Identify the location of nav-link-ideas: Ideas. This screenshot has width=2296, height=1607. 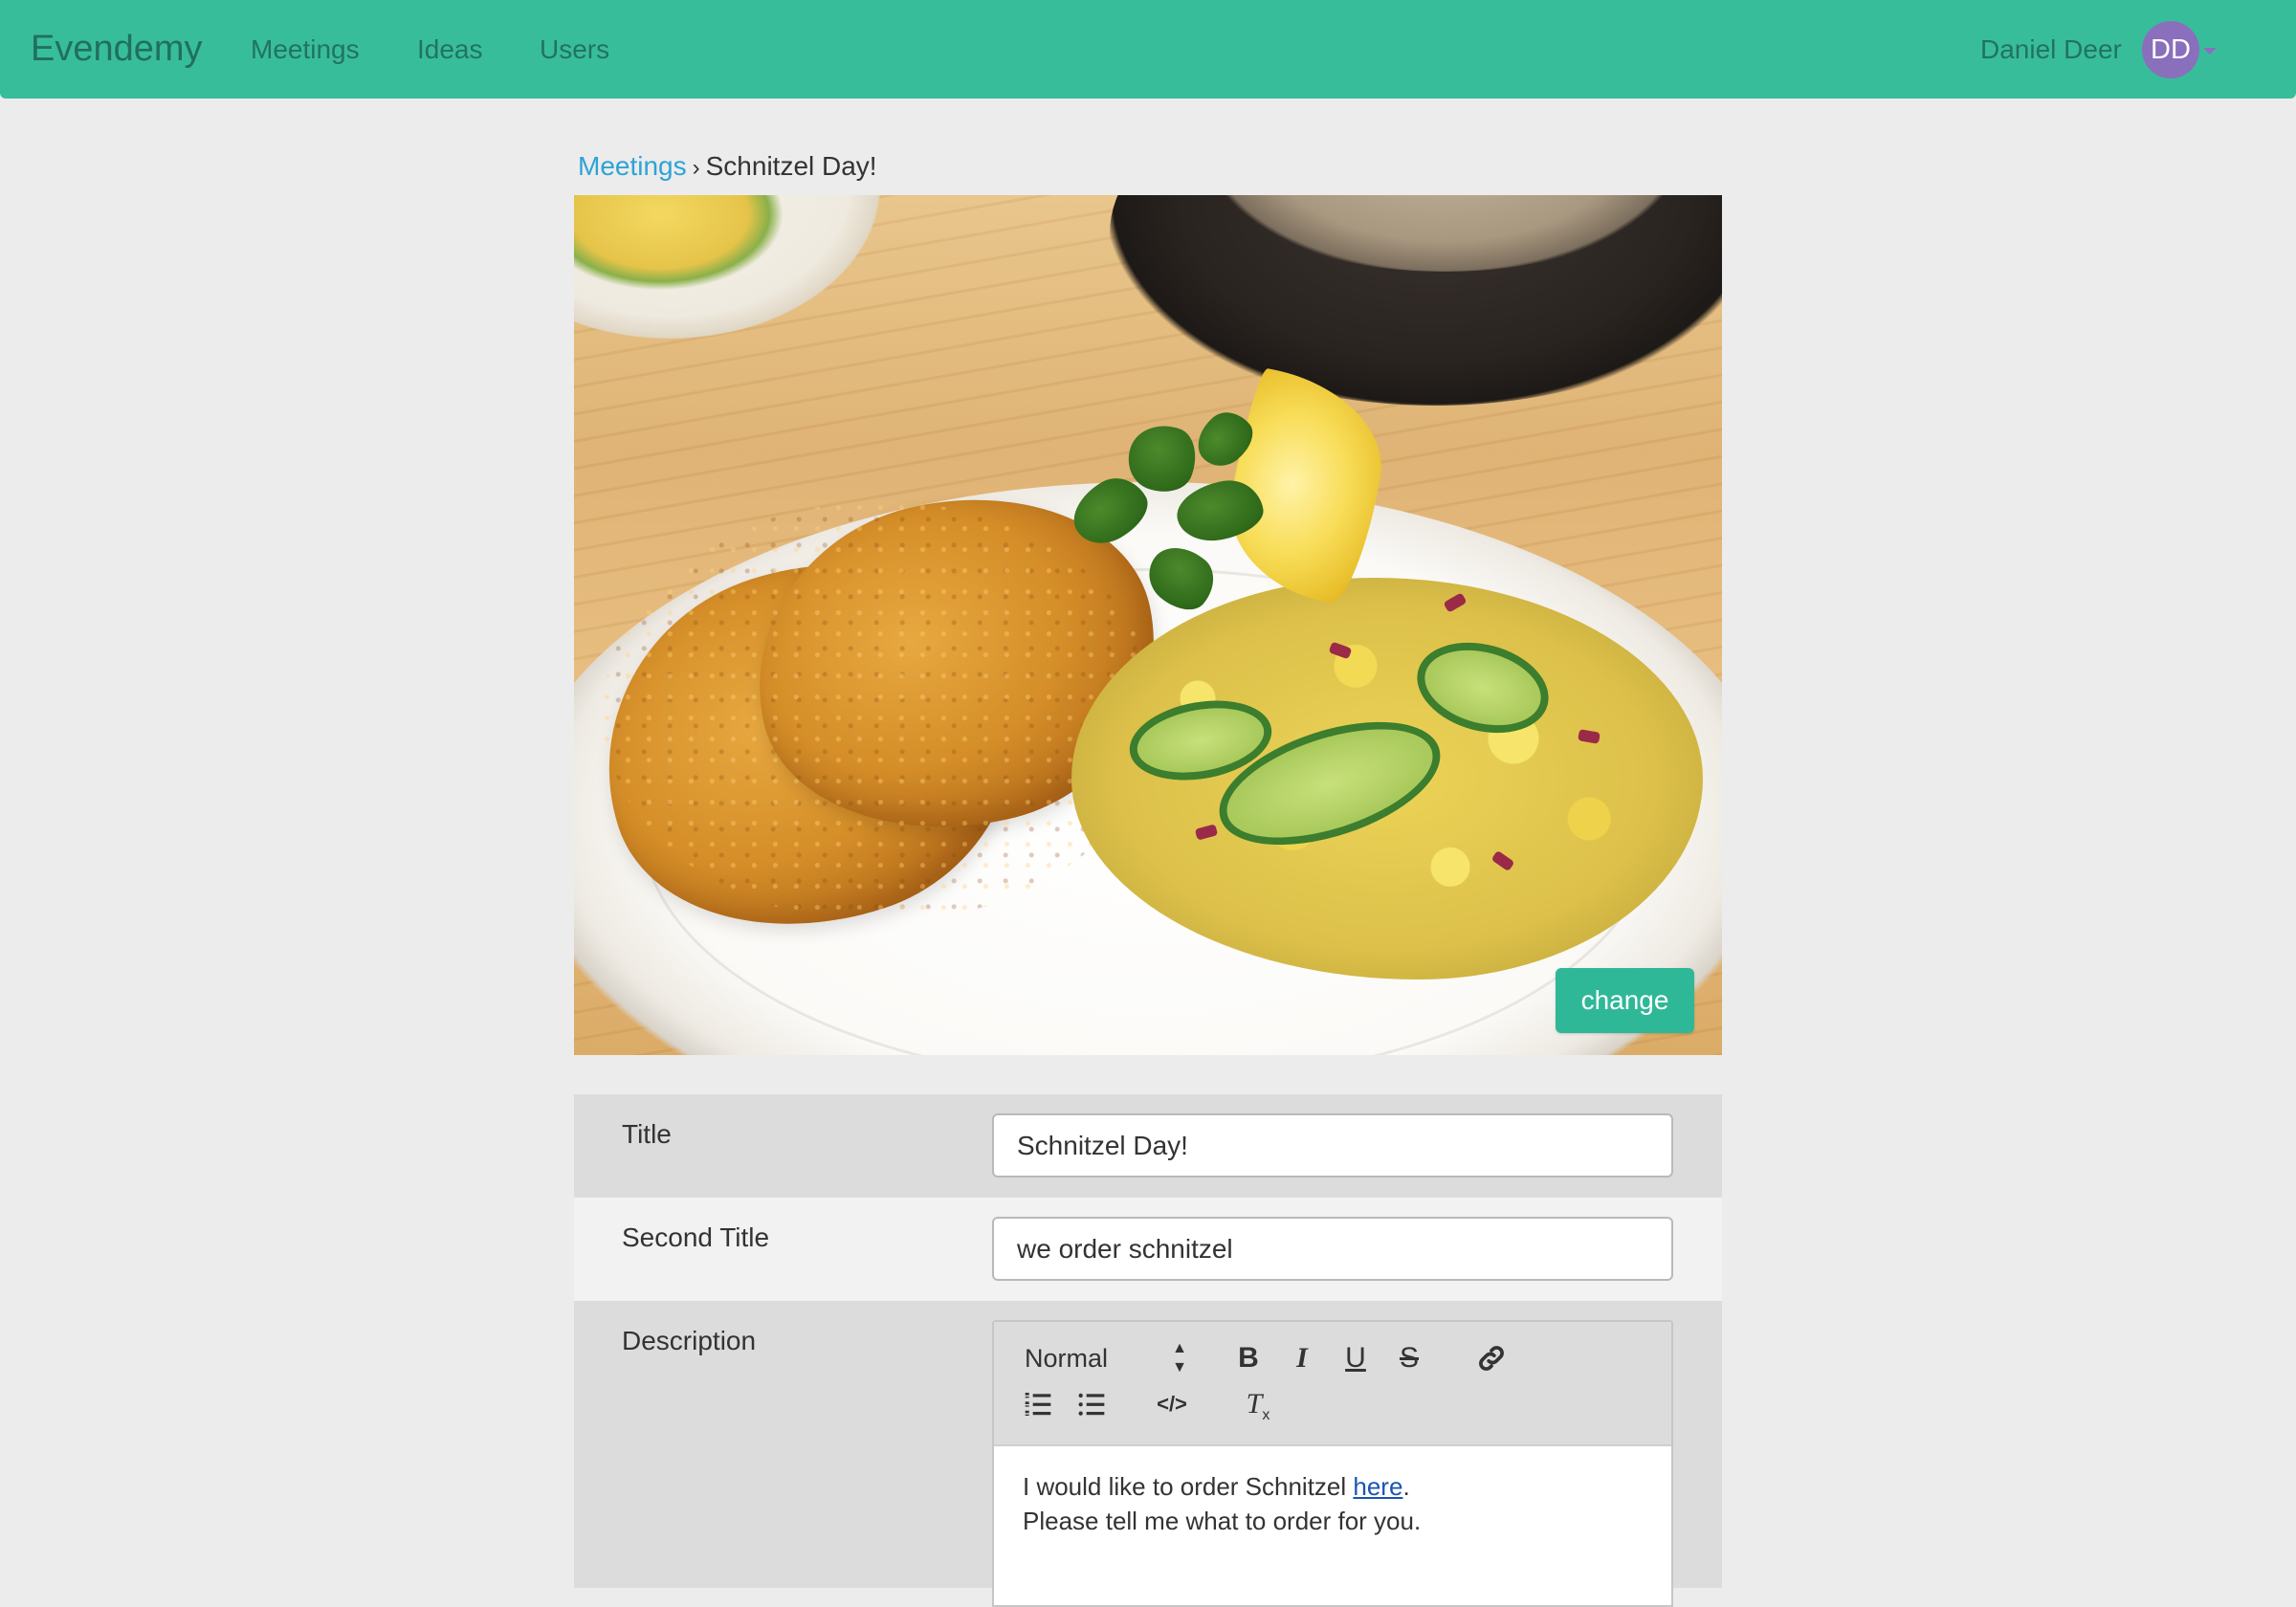
(450, 50).